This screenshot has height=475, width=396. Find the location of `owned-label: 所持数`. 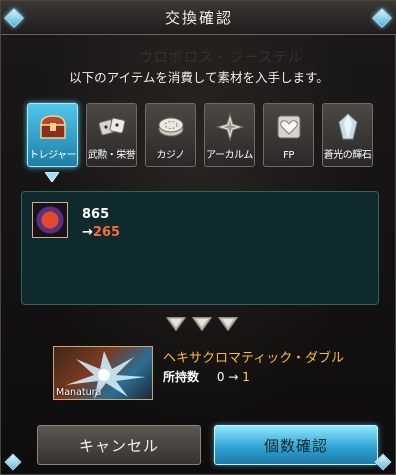

owned-label: 所持数 is located at coordinates (181, 377).